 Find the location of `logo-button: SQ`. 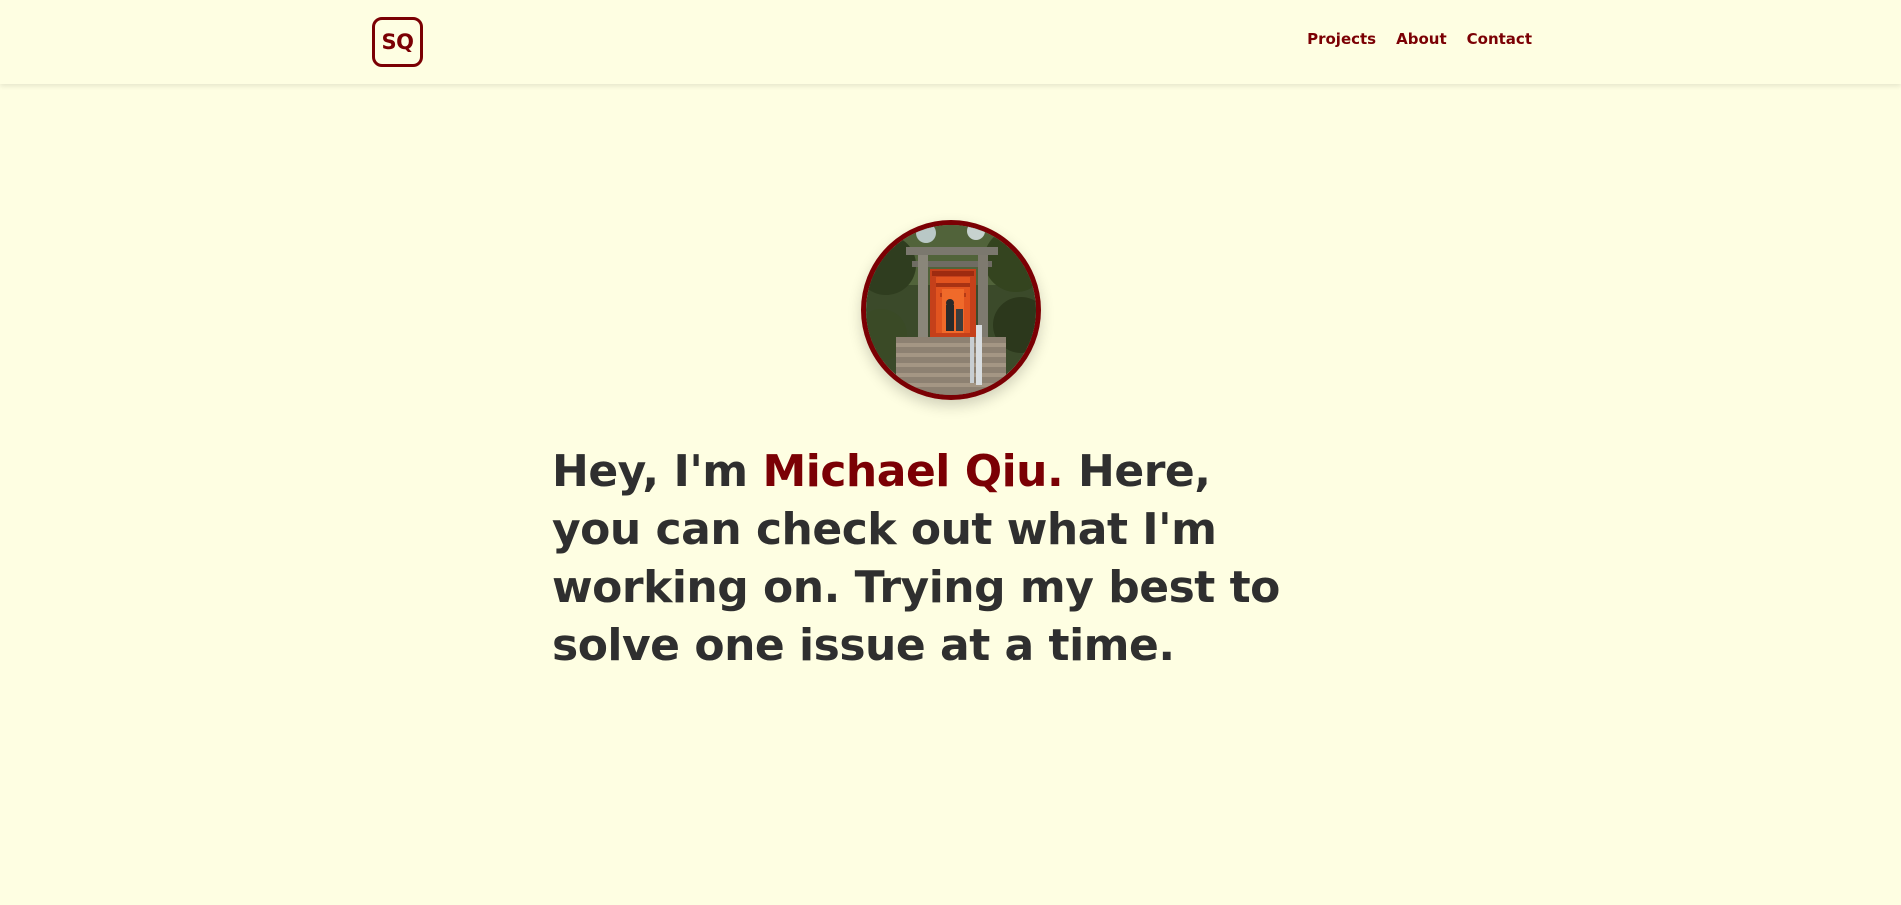

logo-button: SQ is located at coordinates (397, 42).